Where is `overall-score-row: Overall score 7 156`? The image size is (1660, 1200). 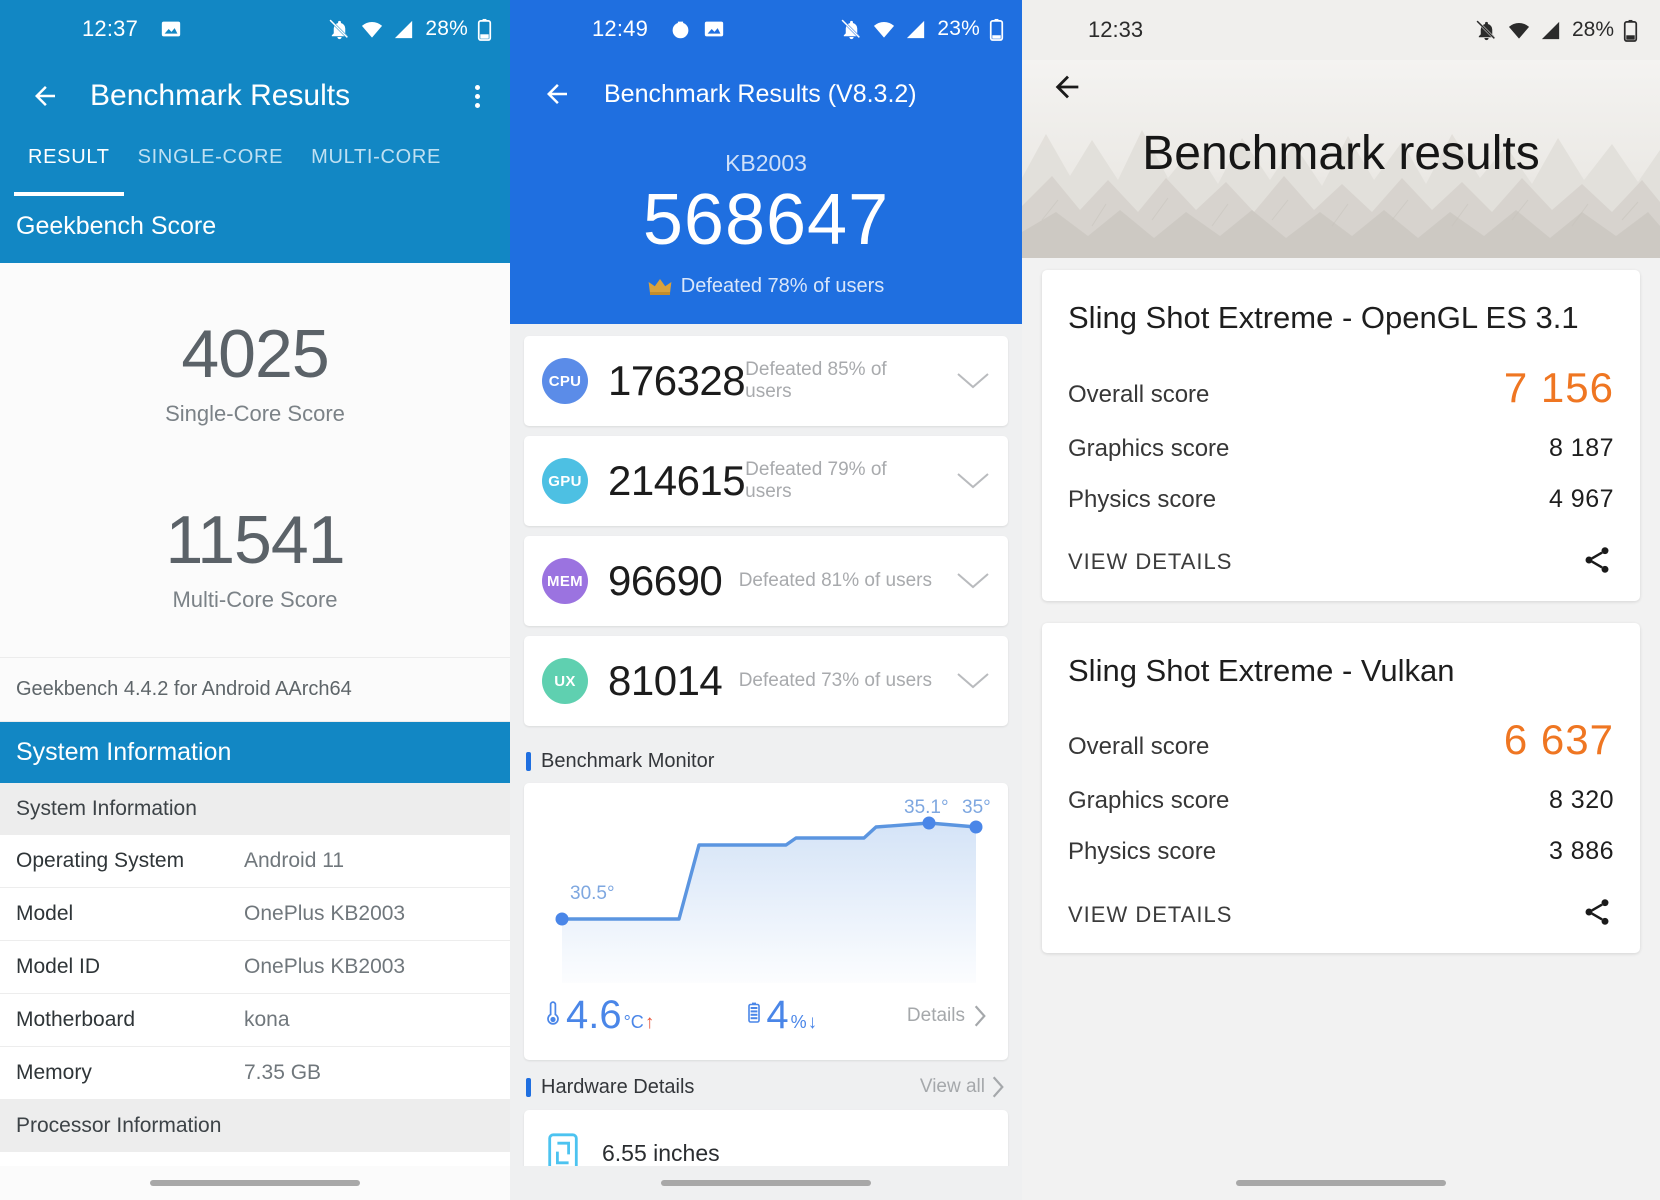 overall-score-row: Overall score 7 156 is located at coordinates (1341, 388).